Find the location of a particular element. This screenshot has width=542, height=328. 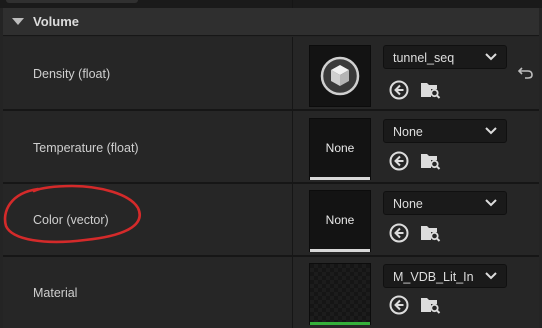

sphere-cube-asset-icon is located at coordinates (340, 76).